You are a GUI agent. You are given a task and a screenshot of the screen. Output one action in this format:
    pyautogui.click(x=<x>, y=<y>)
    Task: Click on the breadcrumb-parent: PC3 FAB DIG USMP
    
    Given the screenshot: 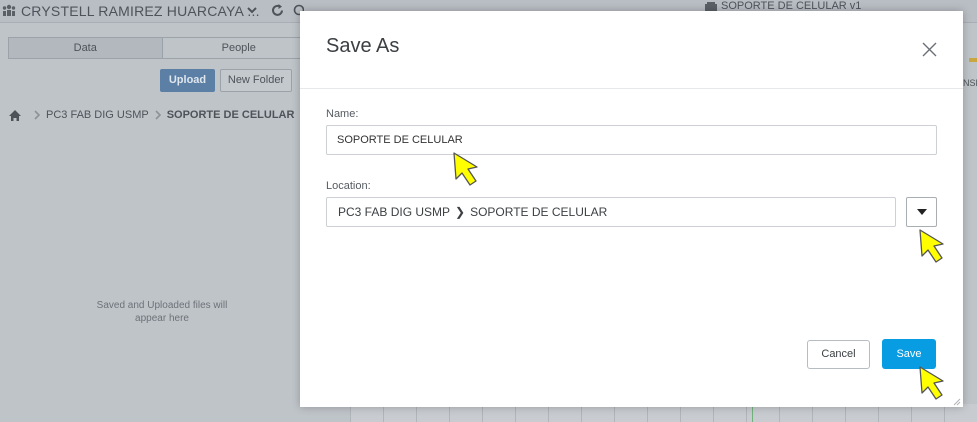 What is the action you would take?
    pyautogui.click(x=97, y=115)
    